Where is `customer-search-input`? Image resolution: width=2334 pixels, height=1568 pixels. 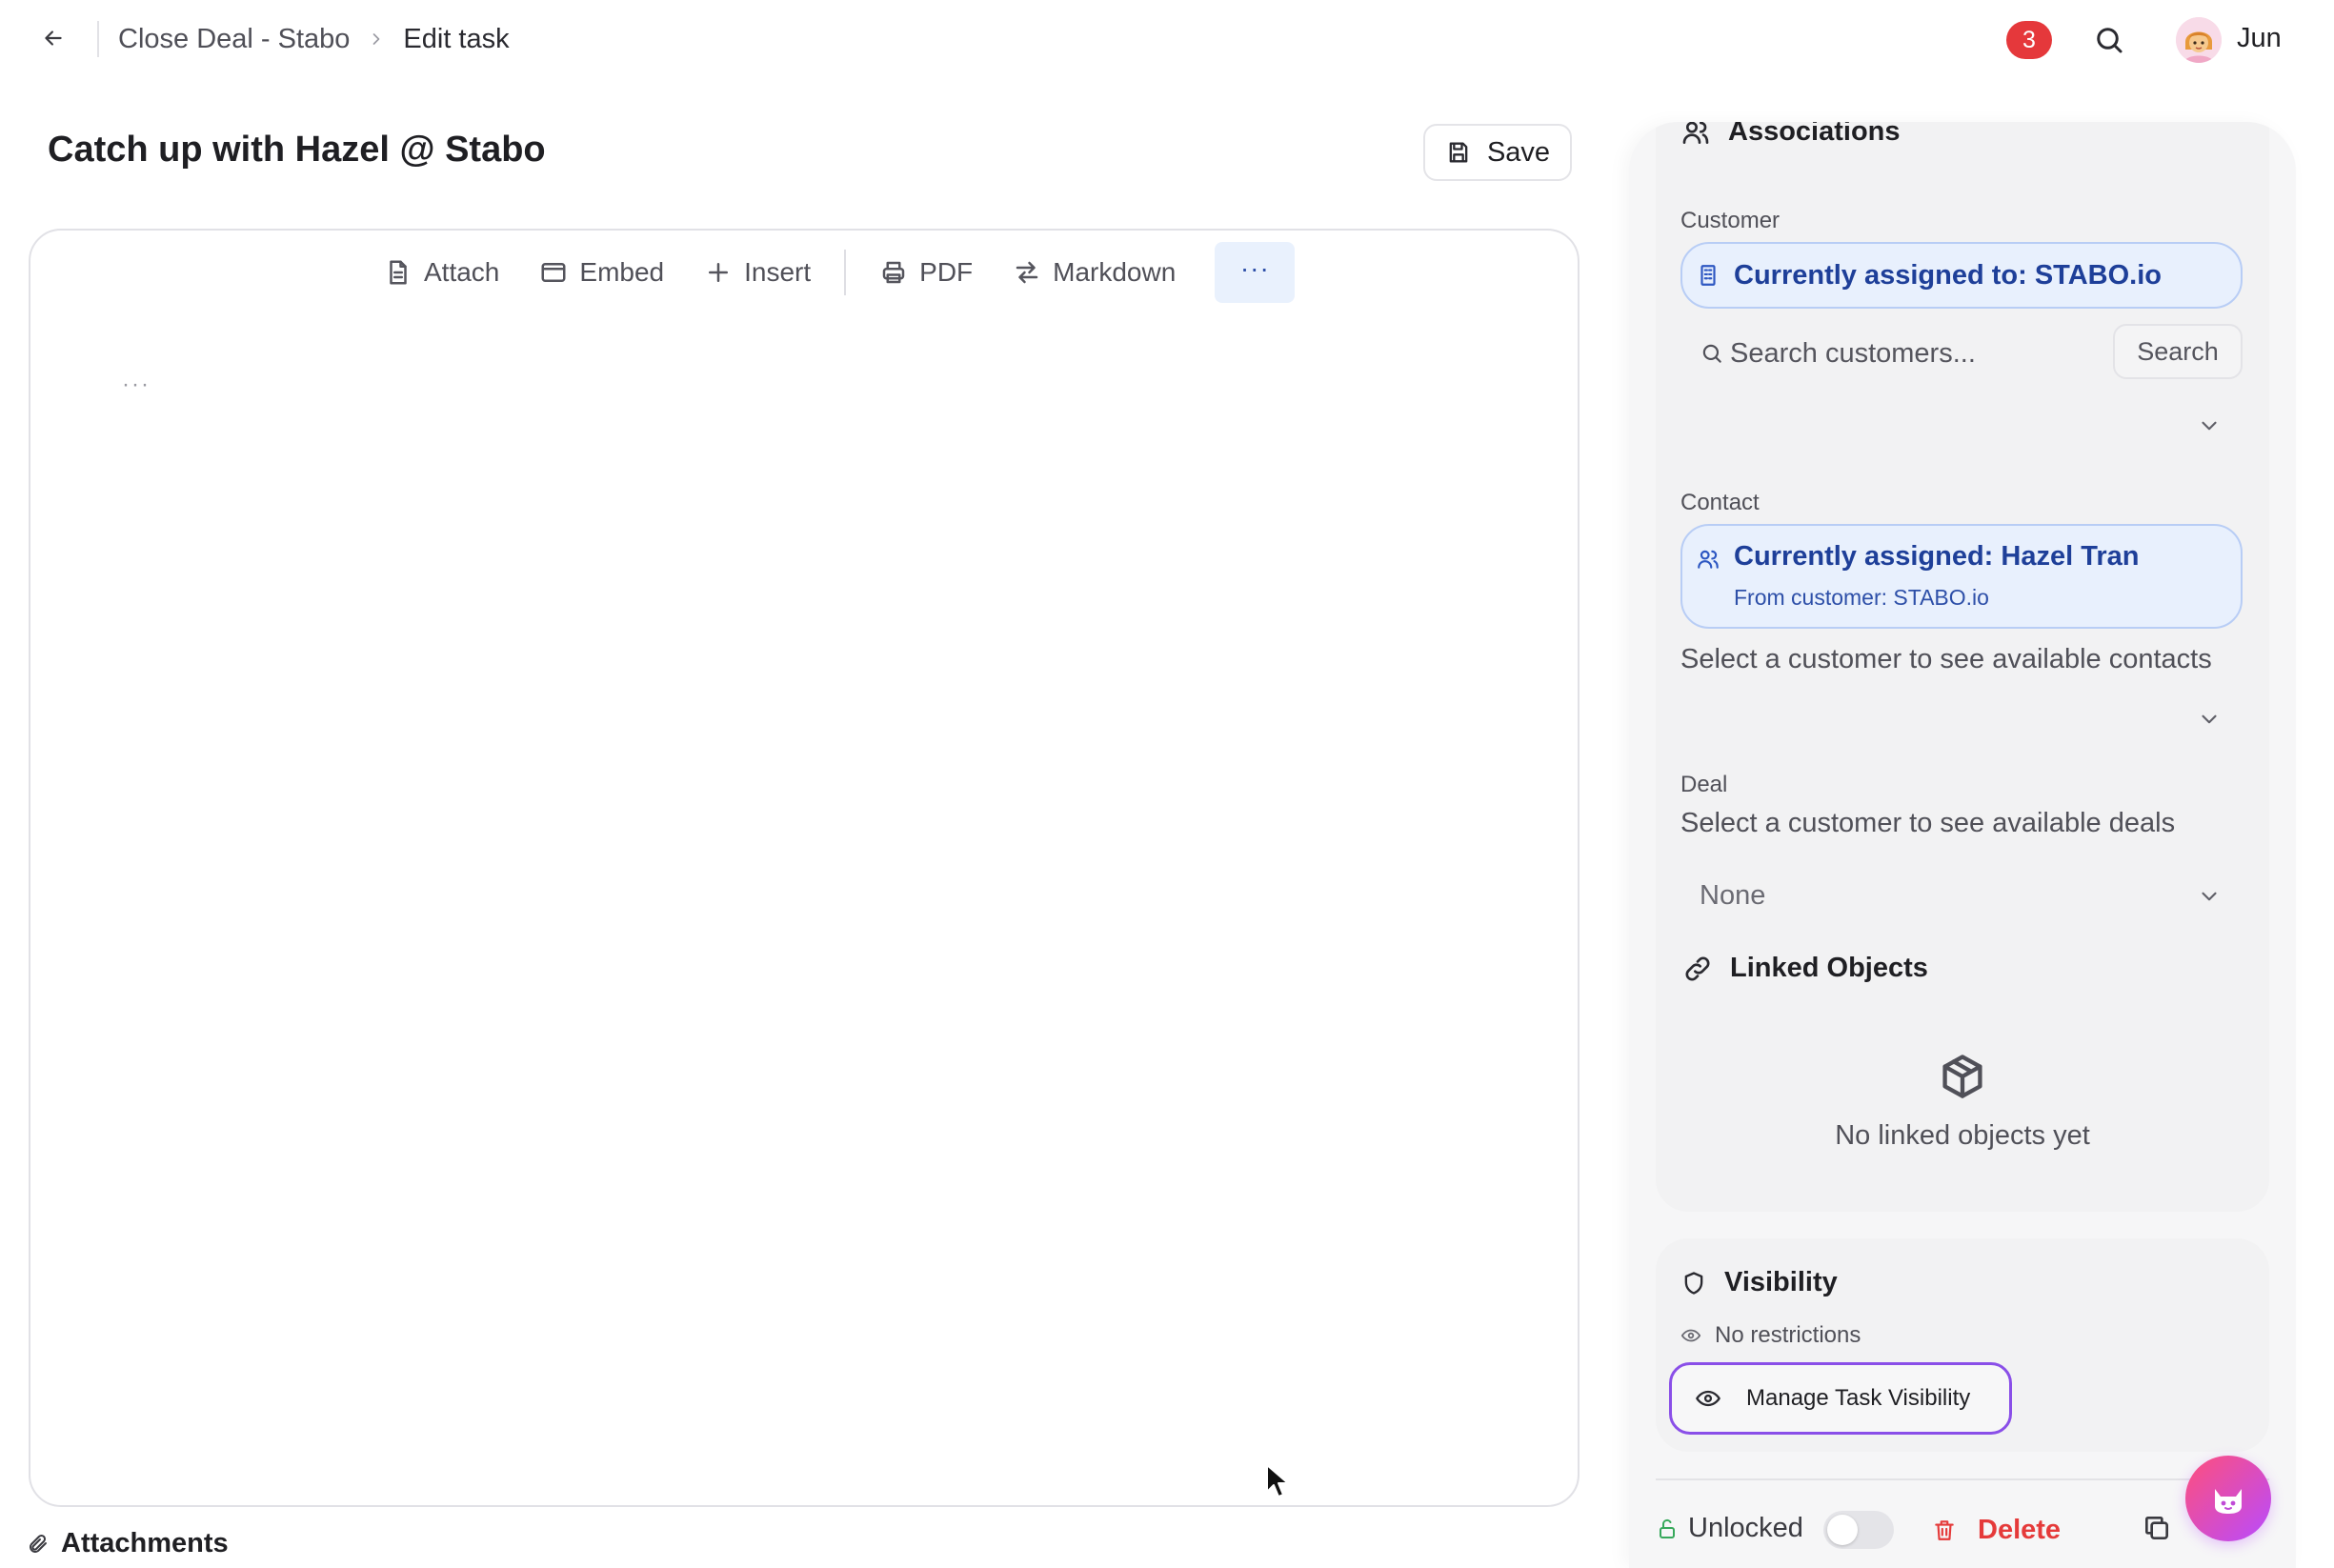
customer-search-input is located at coordinates (1916, 353).